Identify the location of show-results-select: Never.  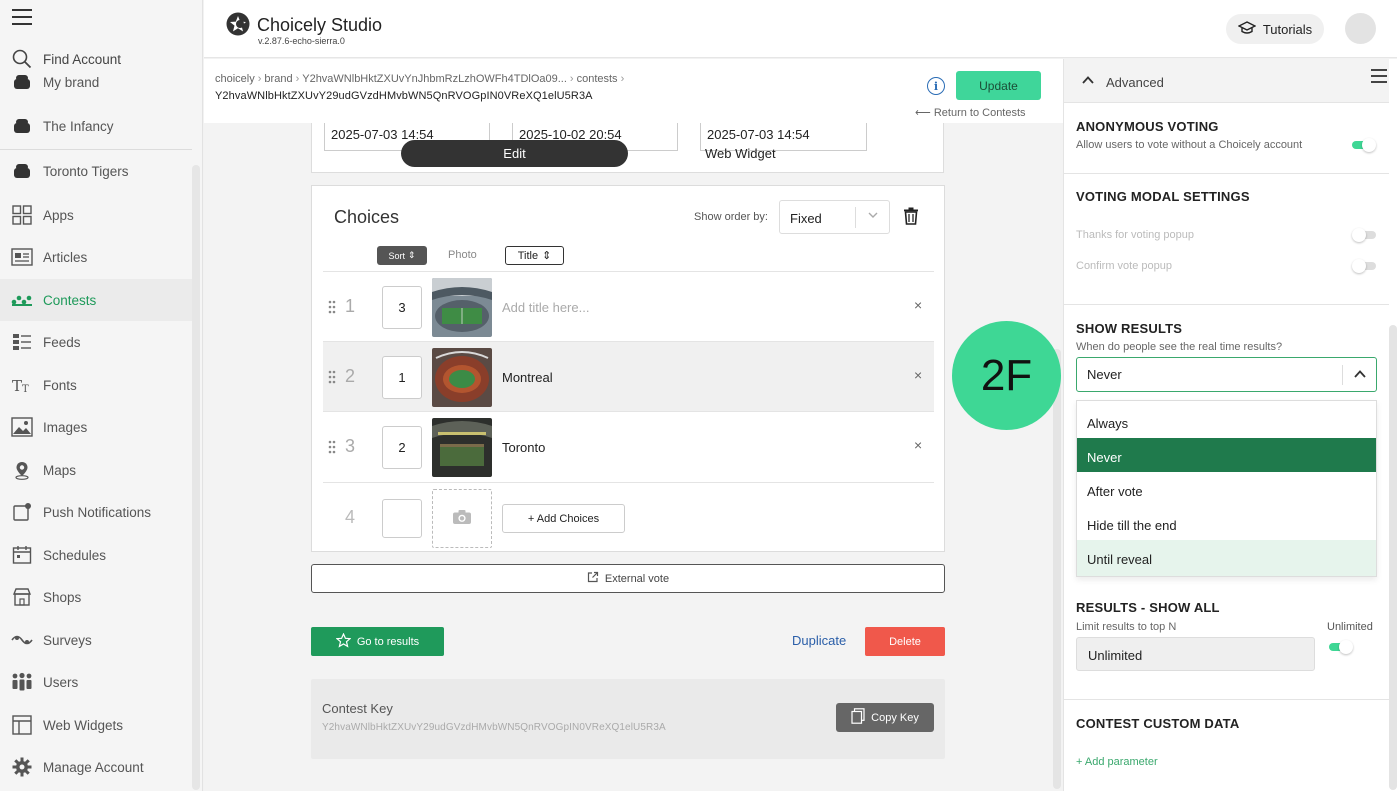
(1226, 374).